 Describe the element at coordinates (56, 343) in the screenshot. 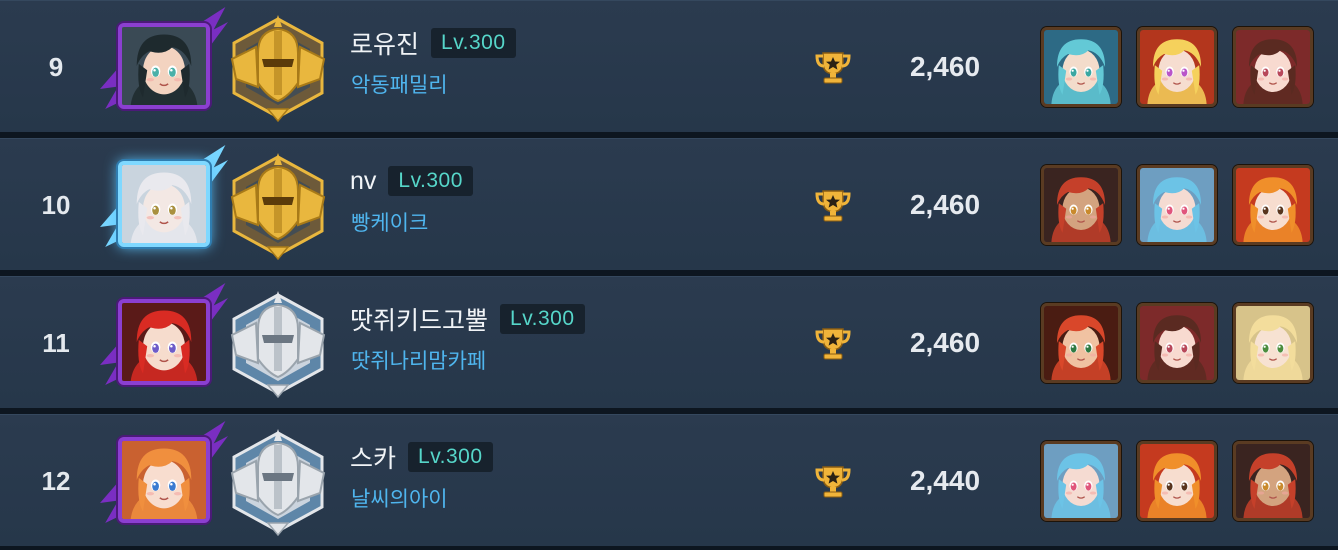

I see `rank-number: 11` at that location.